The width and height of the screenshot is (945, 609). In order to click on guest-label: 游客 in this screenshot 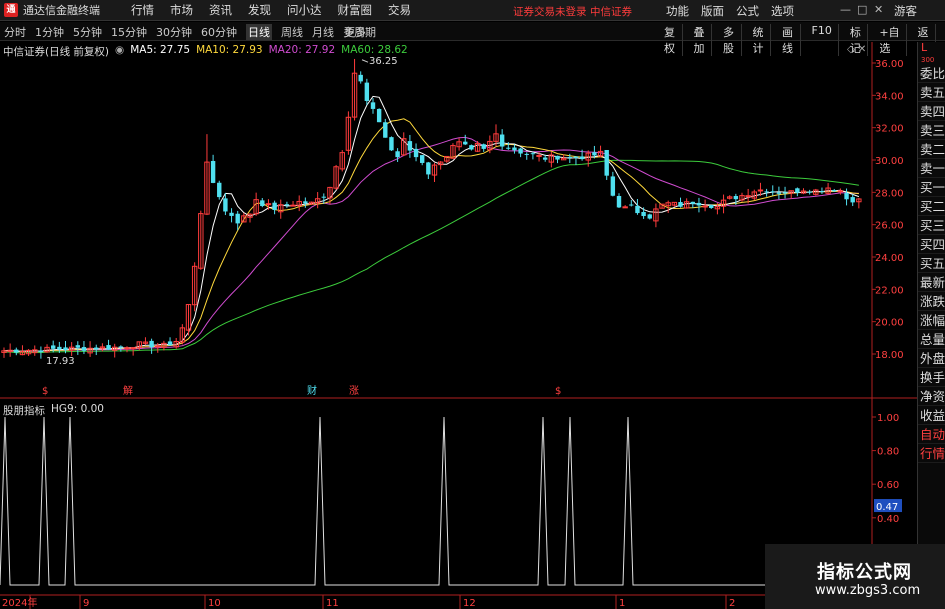, I will do `click(905, 11)`.